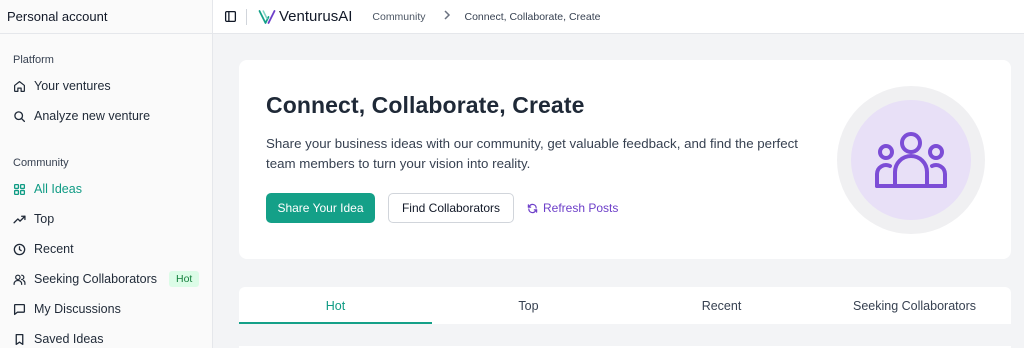 The image size is (1024, 348). Describe the element at coordinates (425, 105) in the screenshot. I see `hero-title: Connect, Collaborate, Create` at that location.